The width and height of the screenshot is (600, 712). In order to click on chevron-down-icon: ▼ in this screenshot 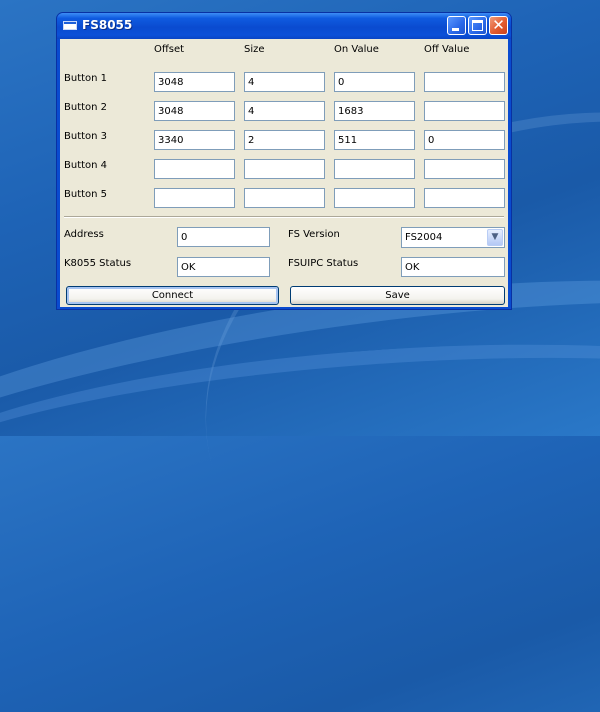, I will do `click(495, 237)`.